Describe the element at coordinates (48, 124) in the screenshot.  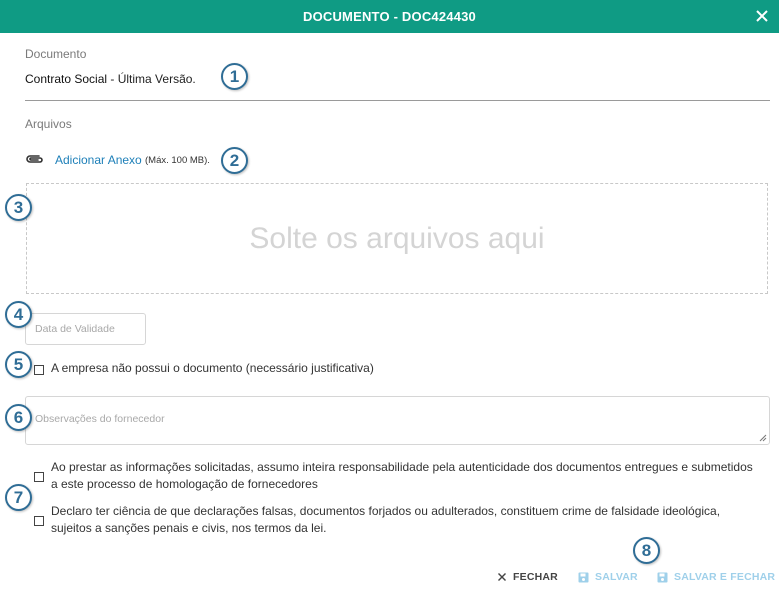
I see `arquivos-label: Arquivos` at that location.